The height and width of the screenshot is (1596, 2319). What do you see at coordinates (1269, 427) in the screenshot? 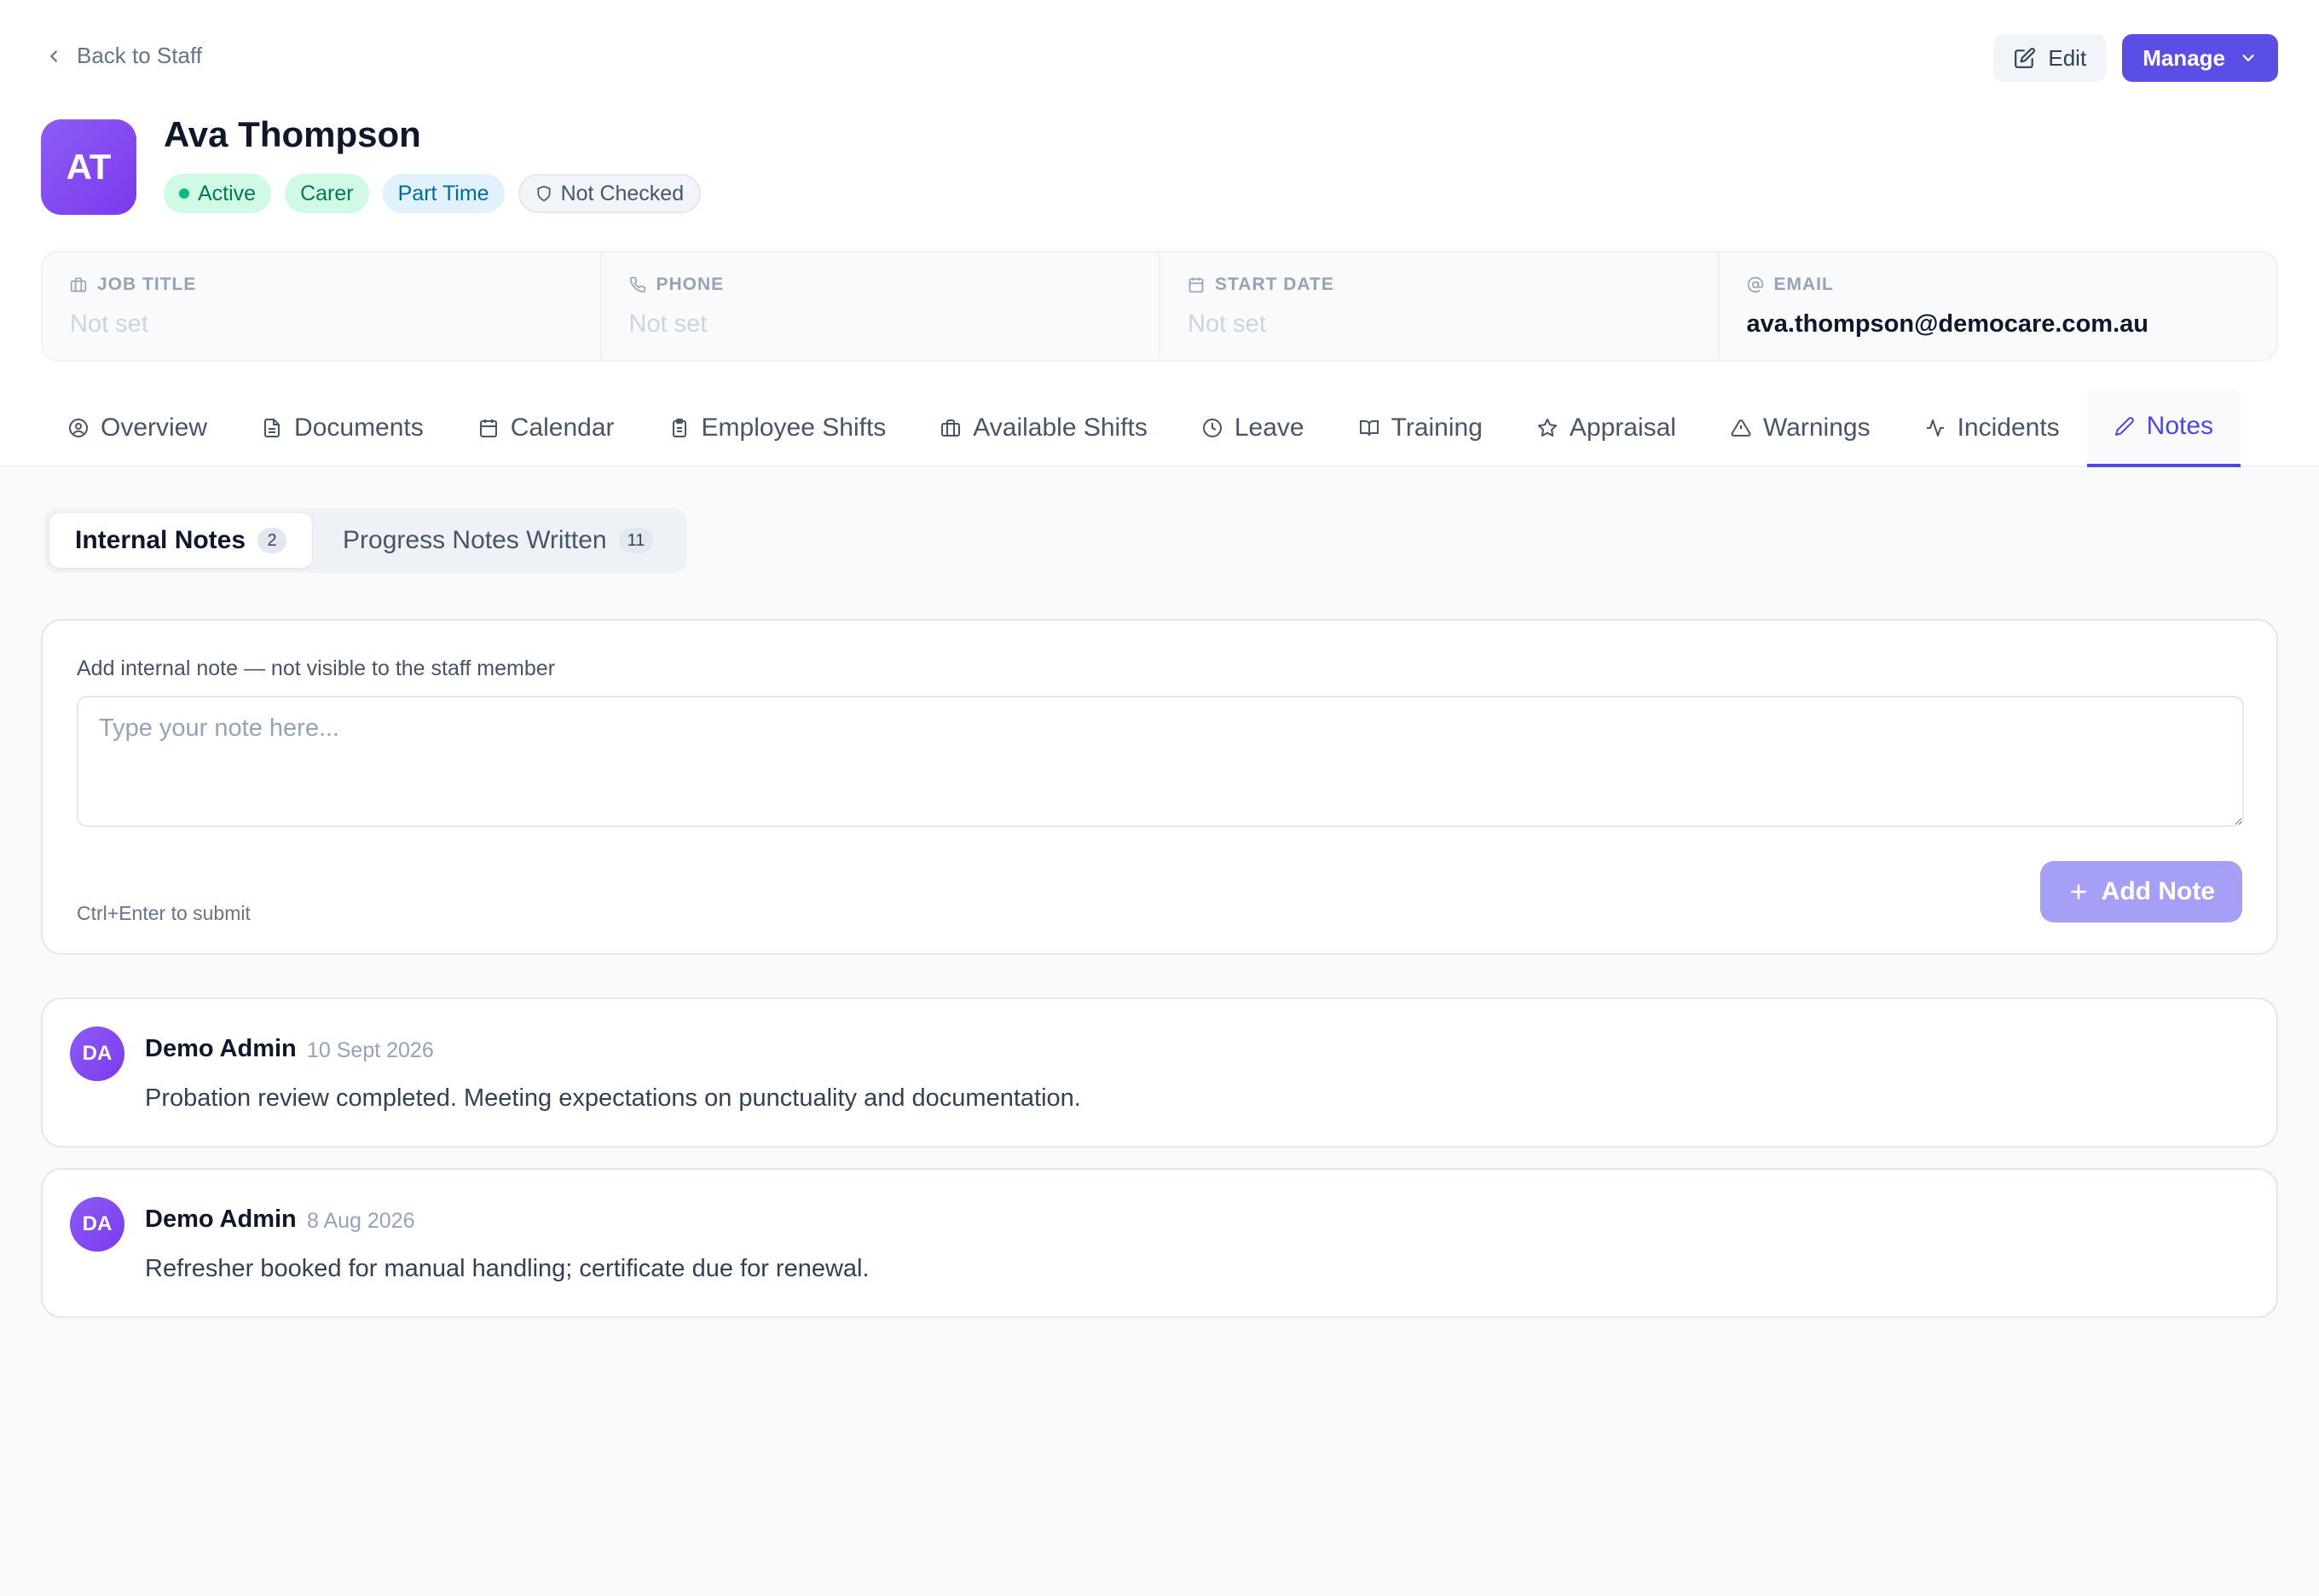
I see `tab-label: Leave` at bounding box center [1269, 427].